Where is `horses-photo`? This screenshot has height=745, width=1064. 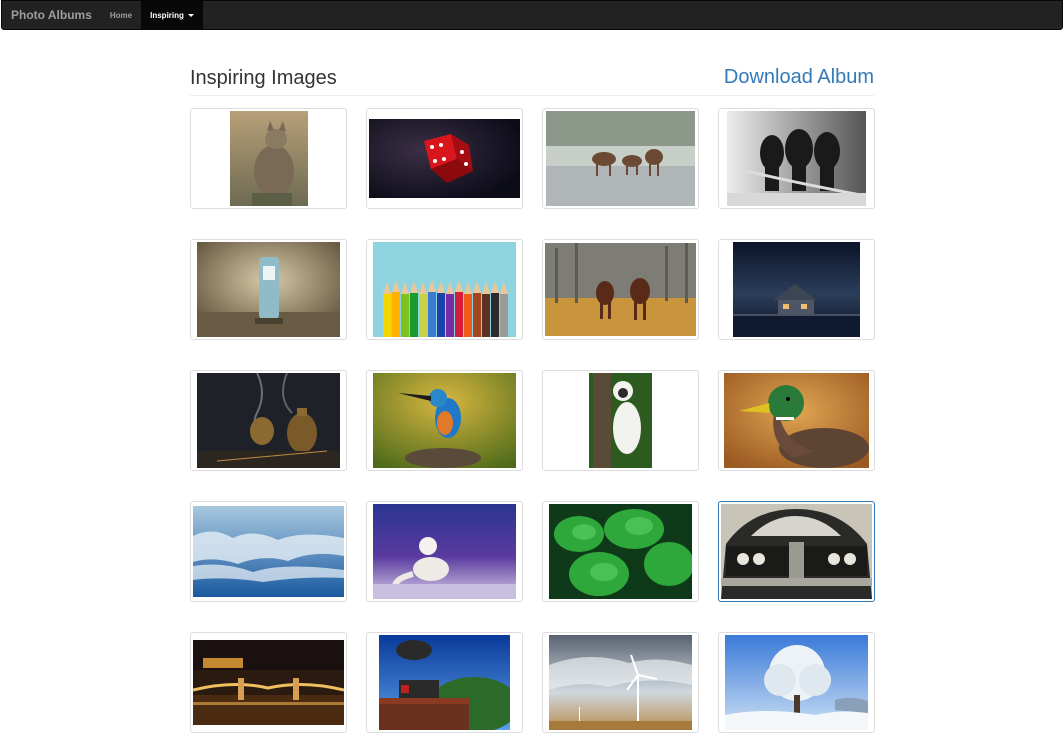 horses-photo is located at coordinates (620, 289).